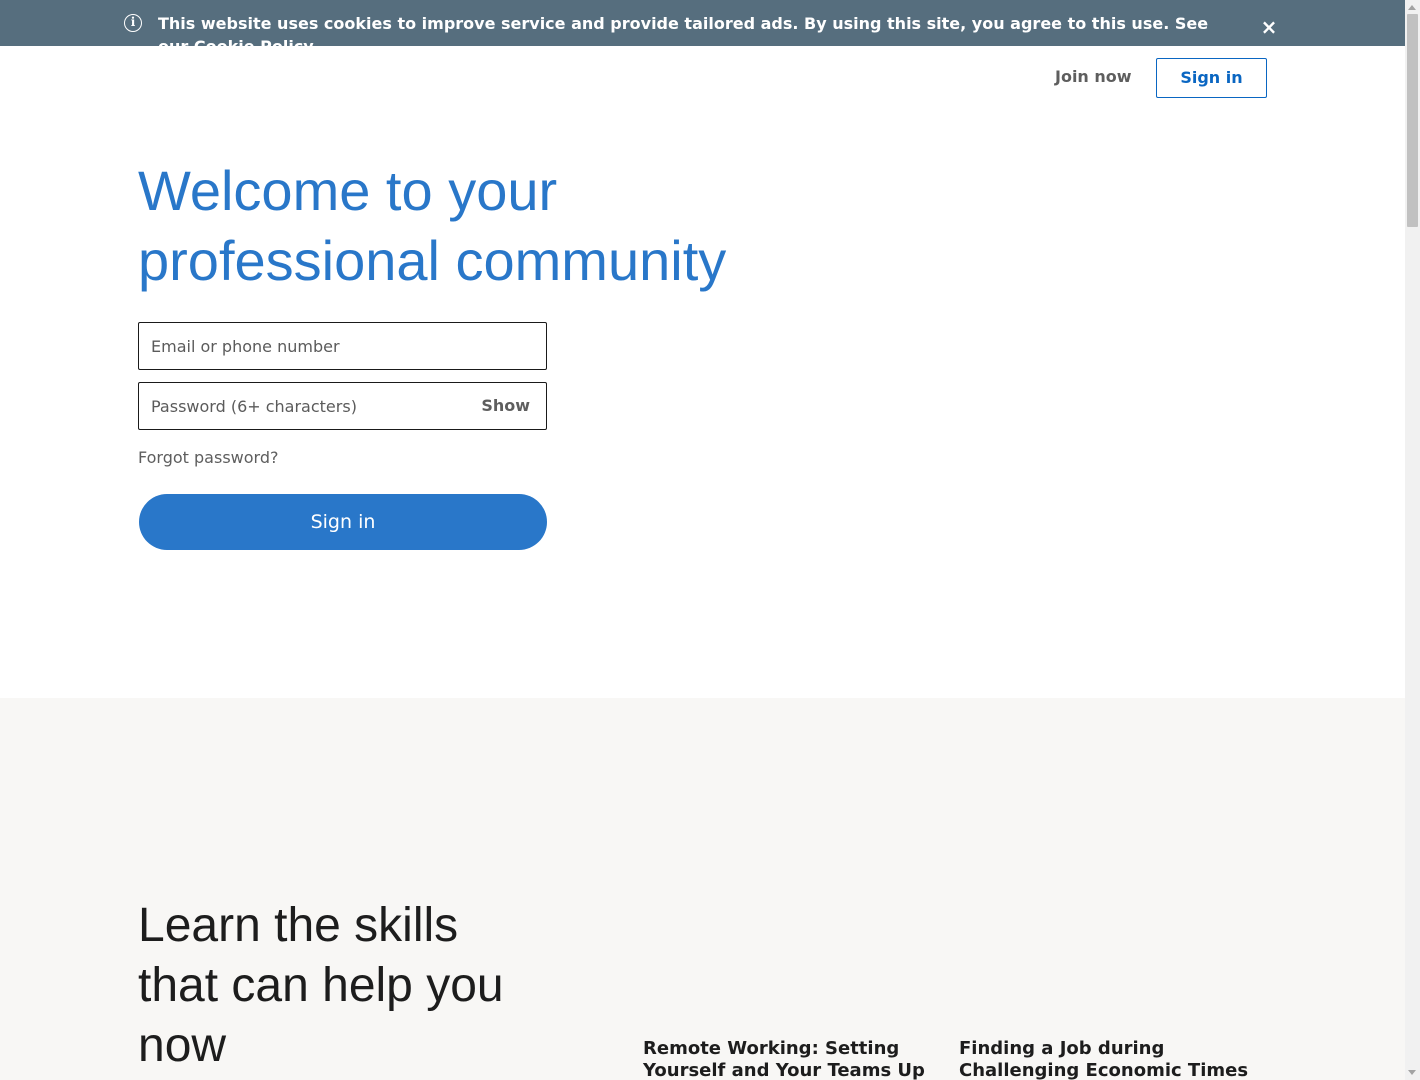 Image resolution: width=1420 pixels, height=1080 pixels. Describe the element at coordinates (1093, 77) in the screenshot. I see `join-now-link: Join now` at that location.